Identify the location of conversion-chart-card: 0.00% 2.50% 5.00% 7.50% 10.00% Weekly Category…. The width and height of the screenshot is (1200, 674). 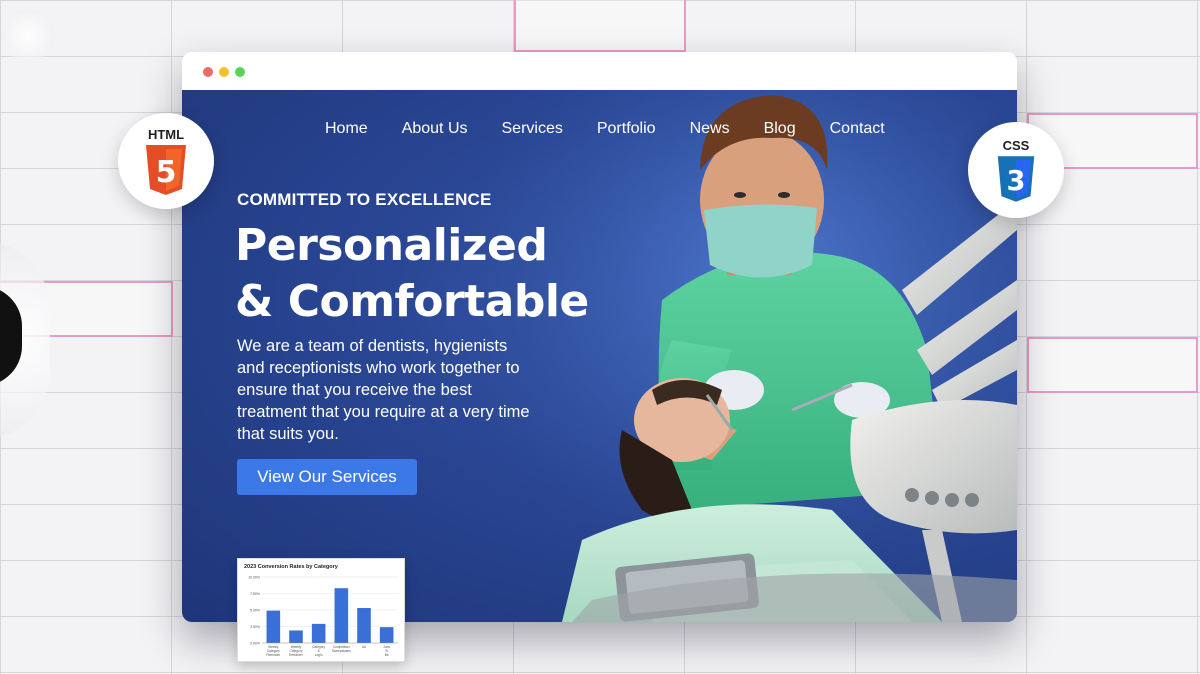
(321, 610).